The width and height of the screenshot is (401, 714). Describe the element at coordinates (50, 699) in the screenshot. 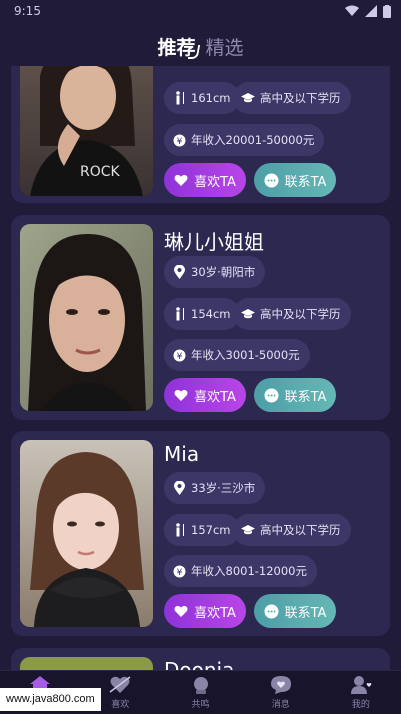

I see `watermark: www.java800.com` at that location.